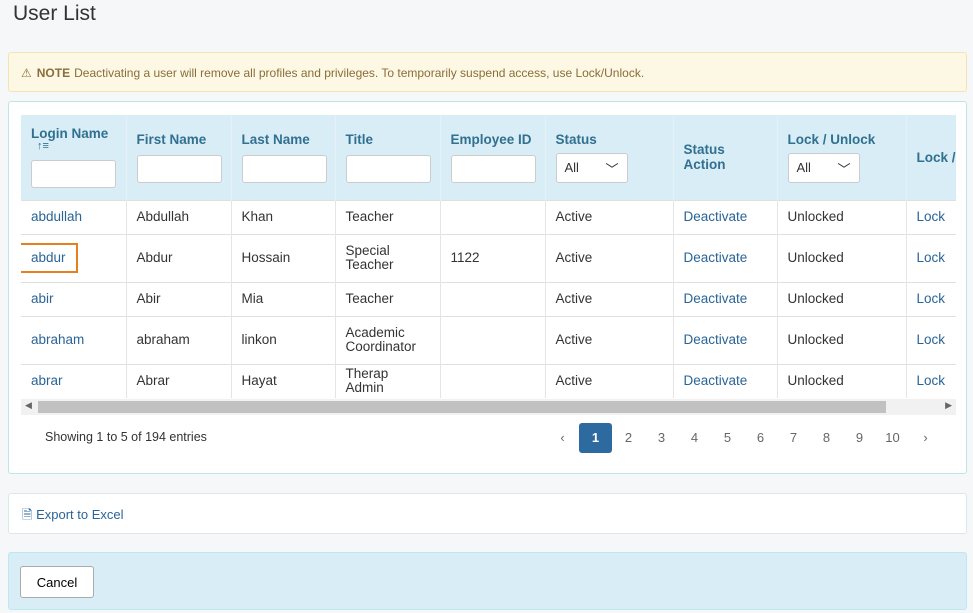 Image resolution: width=973 pixels, height=613 pixels. What do you see at coordinates (47, 380) in the screenshot?
I see `login-name-link: abrar` at bounding box center [47, 380].